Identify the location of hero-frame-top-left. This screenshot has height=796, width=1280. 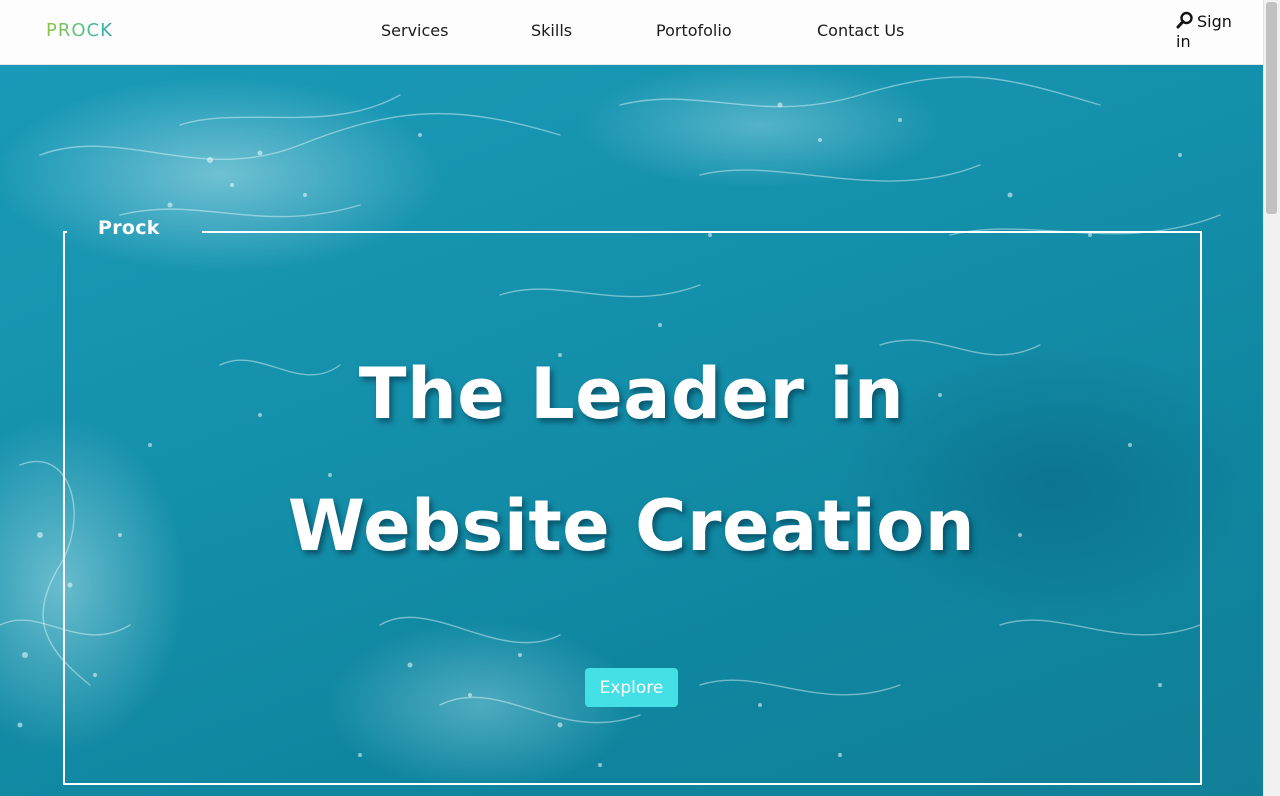
(65, 232).